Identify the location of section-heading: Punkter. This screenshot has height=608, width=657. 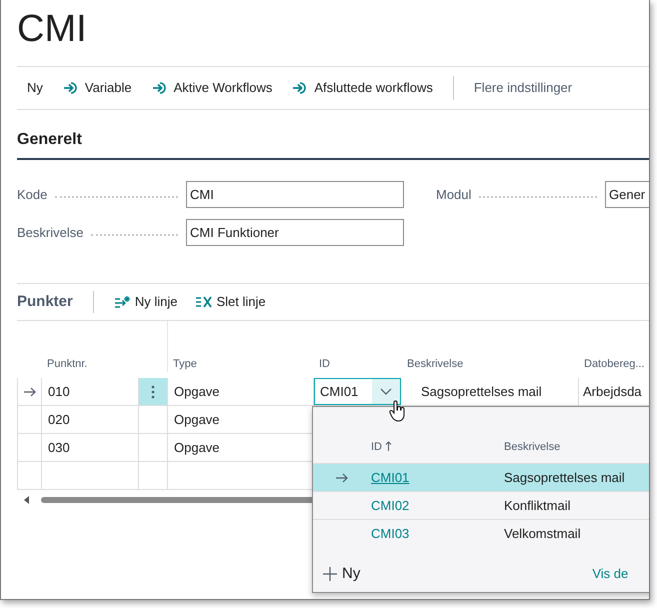
(45, 302).